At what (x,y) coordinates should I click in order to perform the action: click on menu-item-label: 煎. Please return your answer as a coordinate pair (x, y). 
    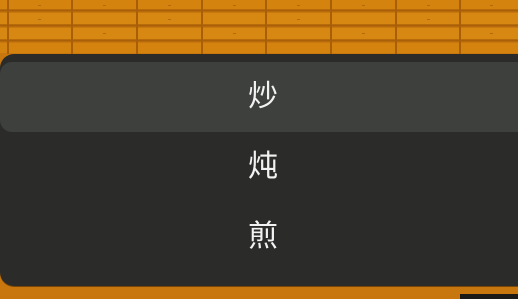
    Looking at the image, I should click on (263, 236).